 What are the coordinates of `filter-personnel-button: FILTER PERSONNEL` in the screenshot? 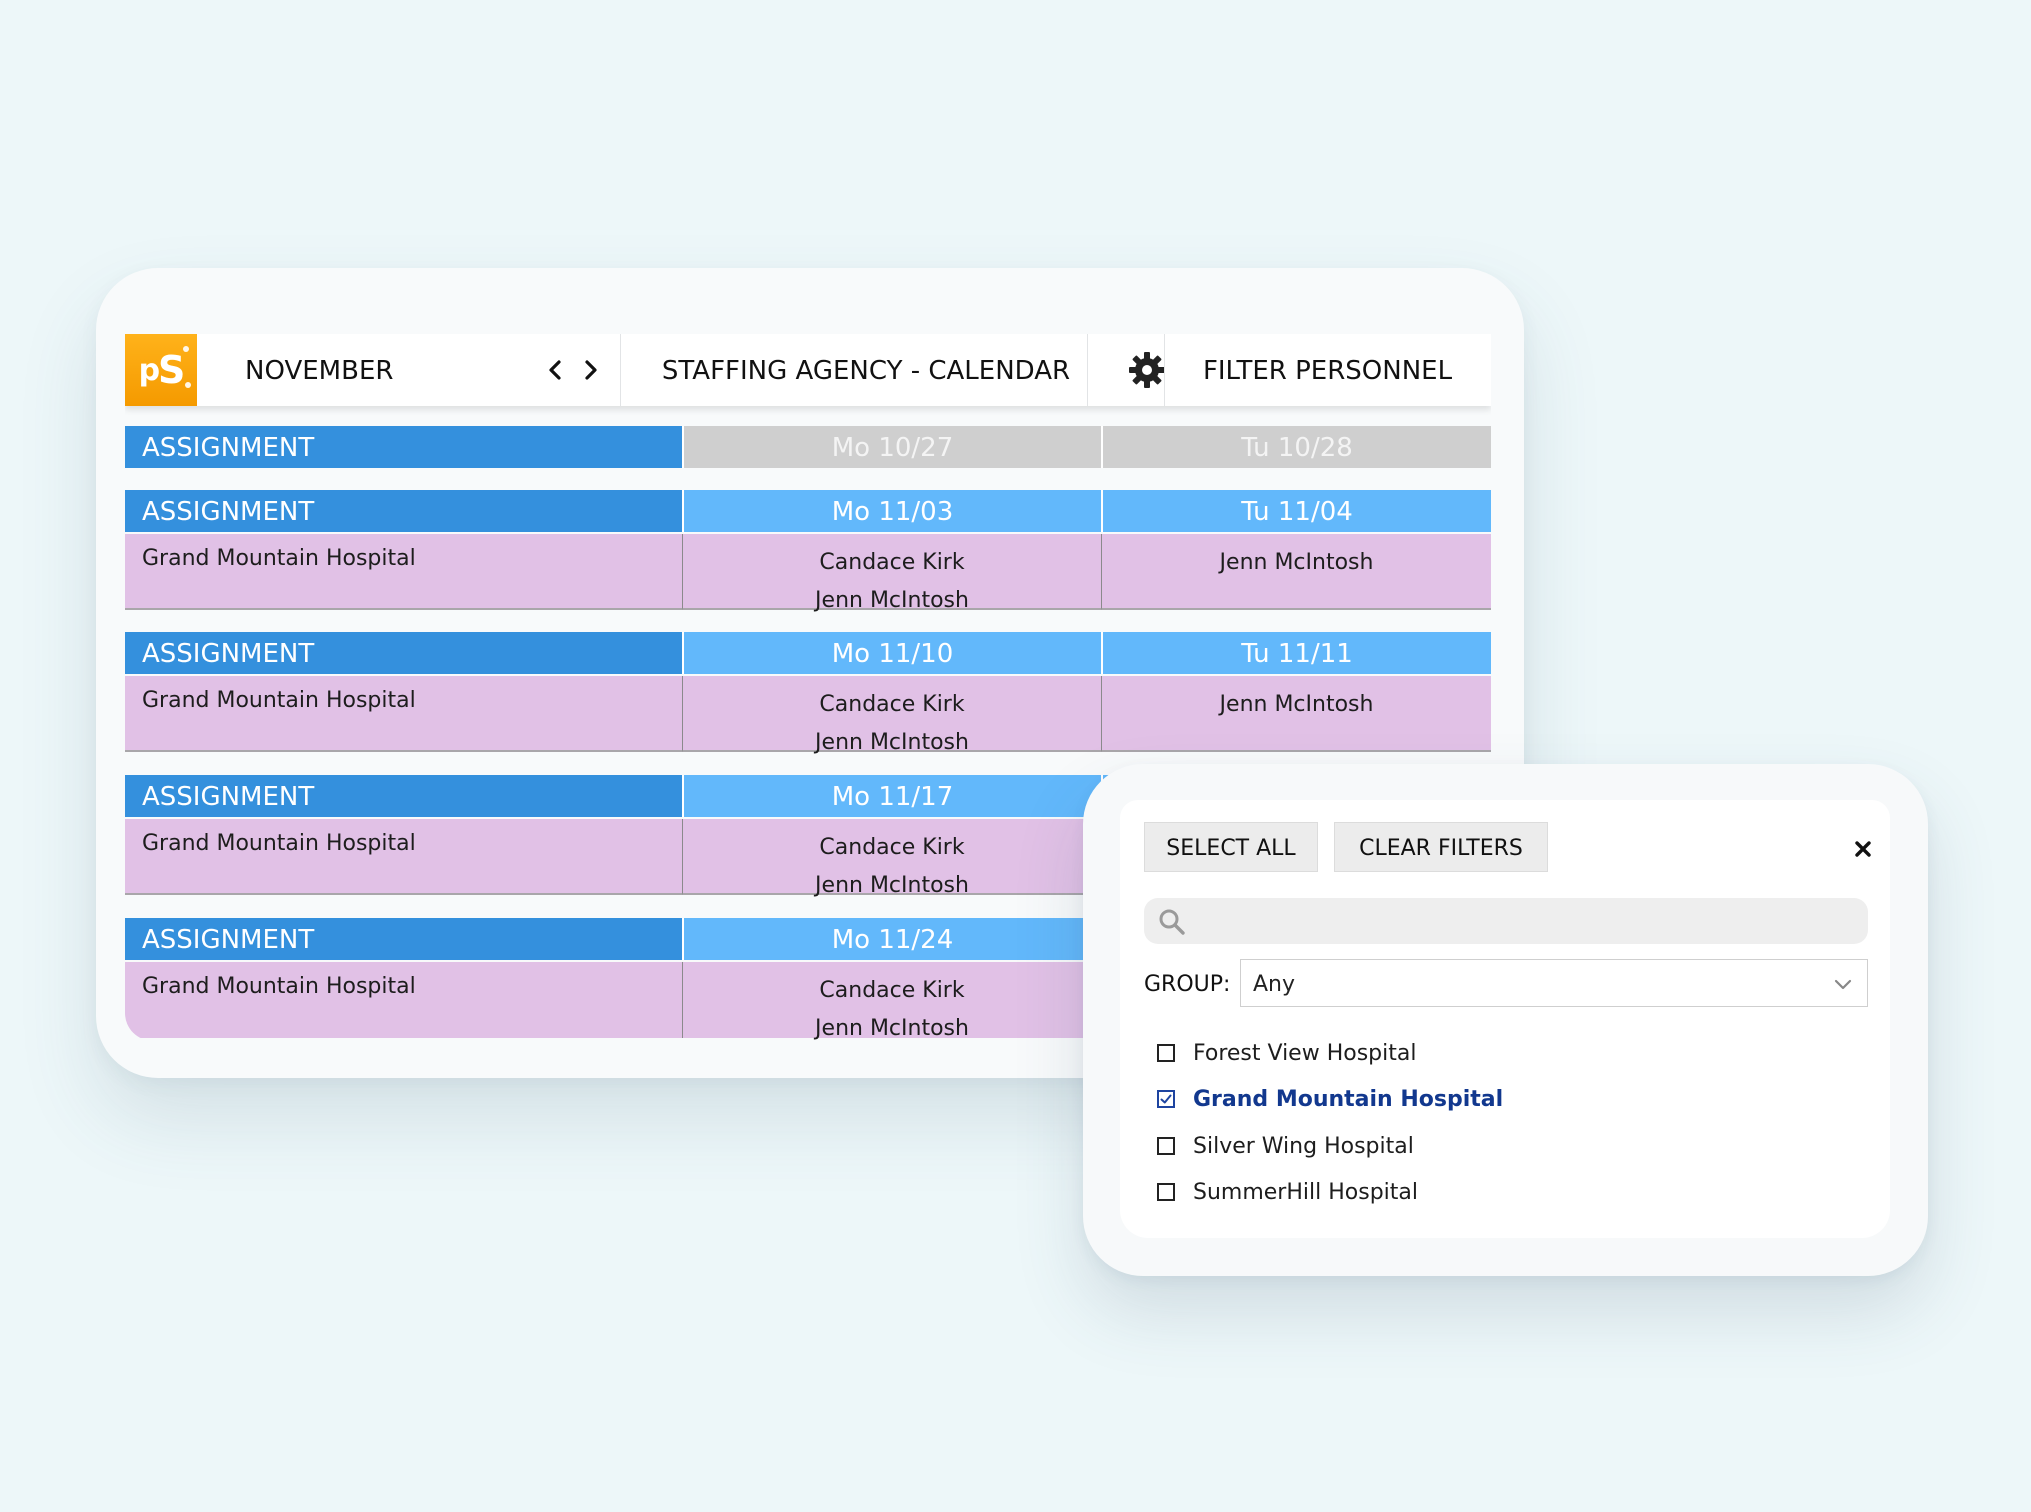 It's located at (1327, 370).